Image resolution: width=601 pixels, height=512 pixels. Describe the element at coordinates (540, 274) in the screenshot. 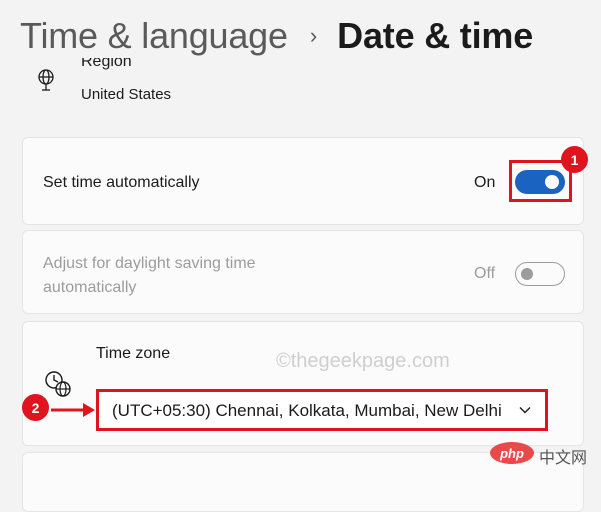

I see `daylight-saving-toggle` at that location.